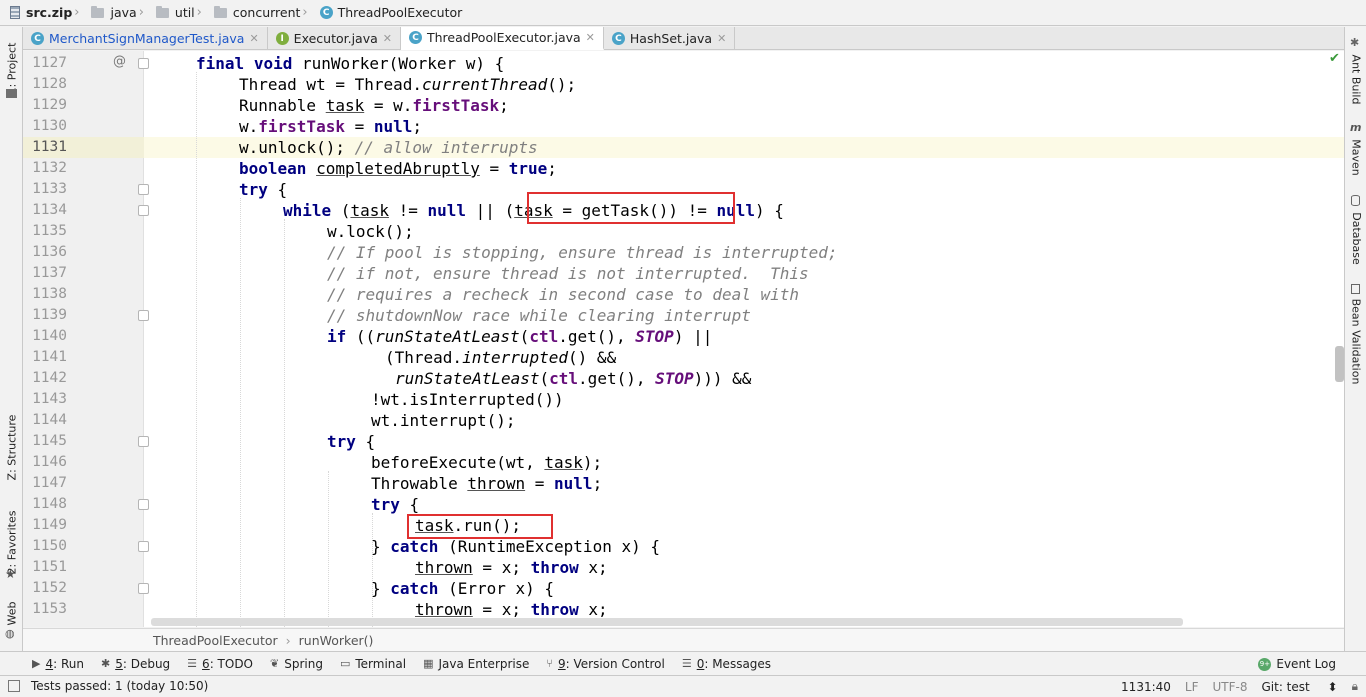 This screenshot has height=697, width=1366. I want to click on vertical-scrollbar, so click(1339, 339).